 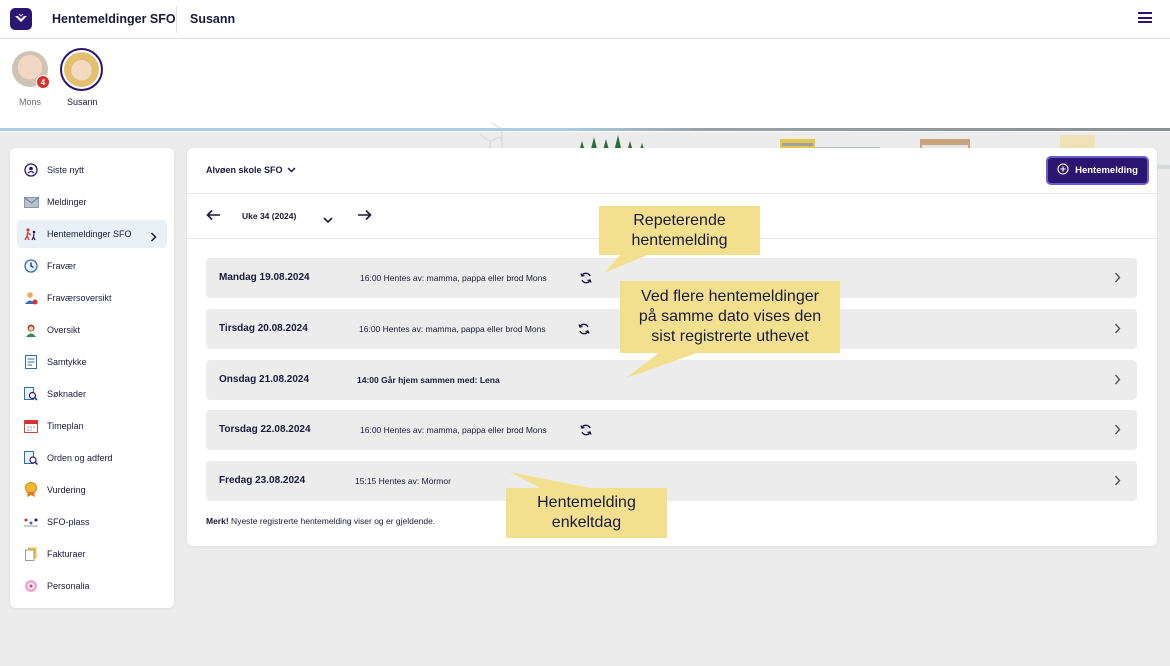 What do you see at coordinates (80, 458) in the screenshot?
I see `sidebar-item-label: Orden og adferd` at bounding box center [80, 458].